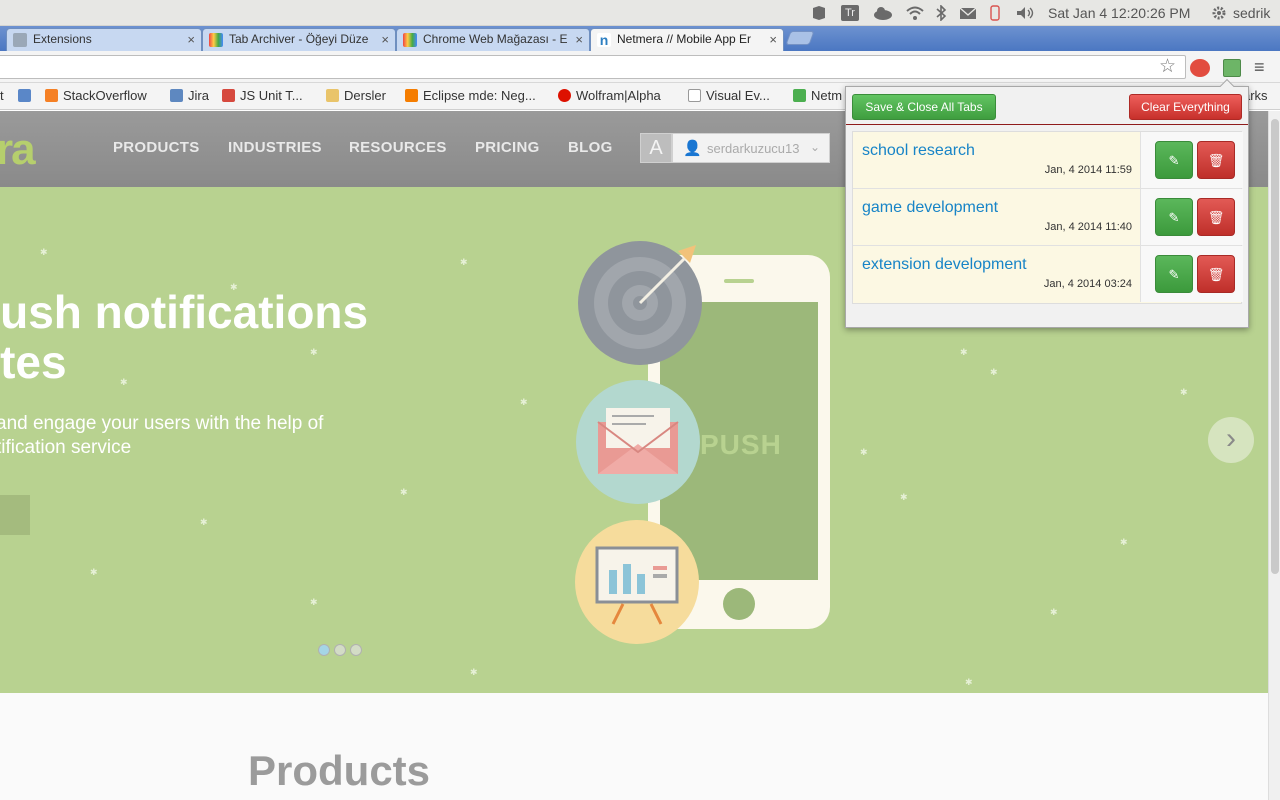 This screenshot has height=800, width=1280. I want to click on wifi-icon, so click(915, 13).